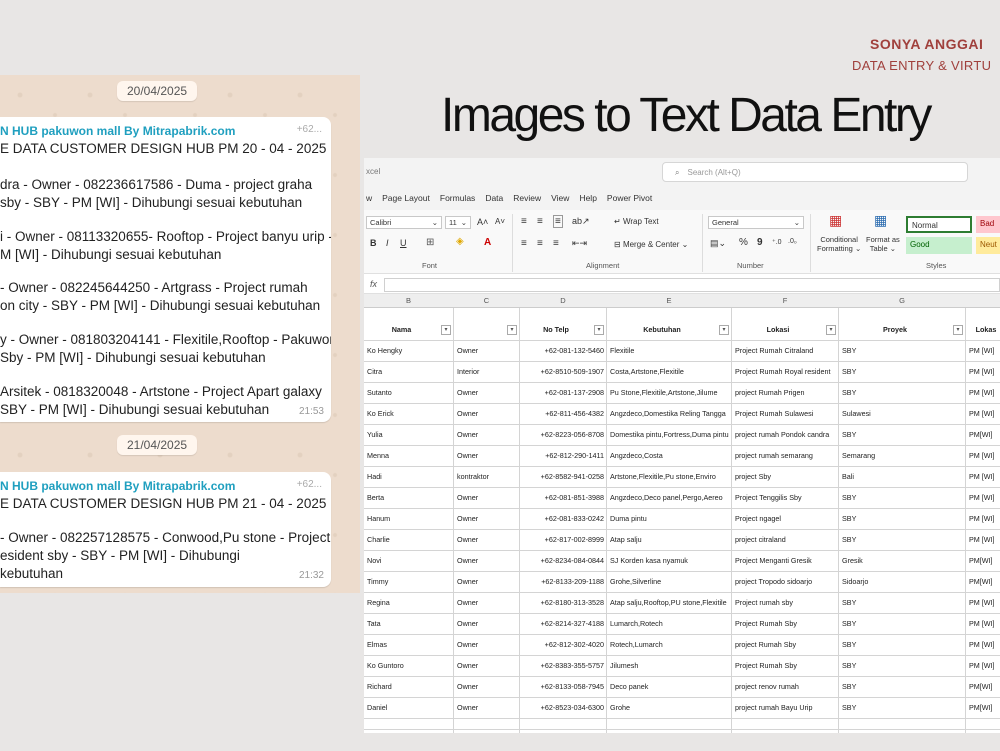 The width and height of the screenshot is (1000, 751). Describe the element at coordinates (669, 351) in the screenshot. I see `table-cell: Flexitile` at that location.